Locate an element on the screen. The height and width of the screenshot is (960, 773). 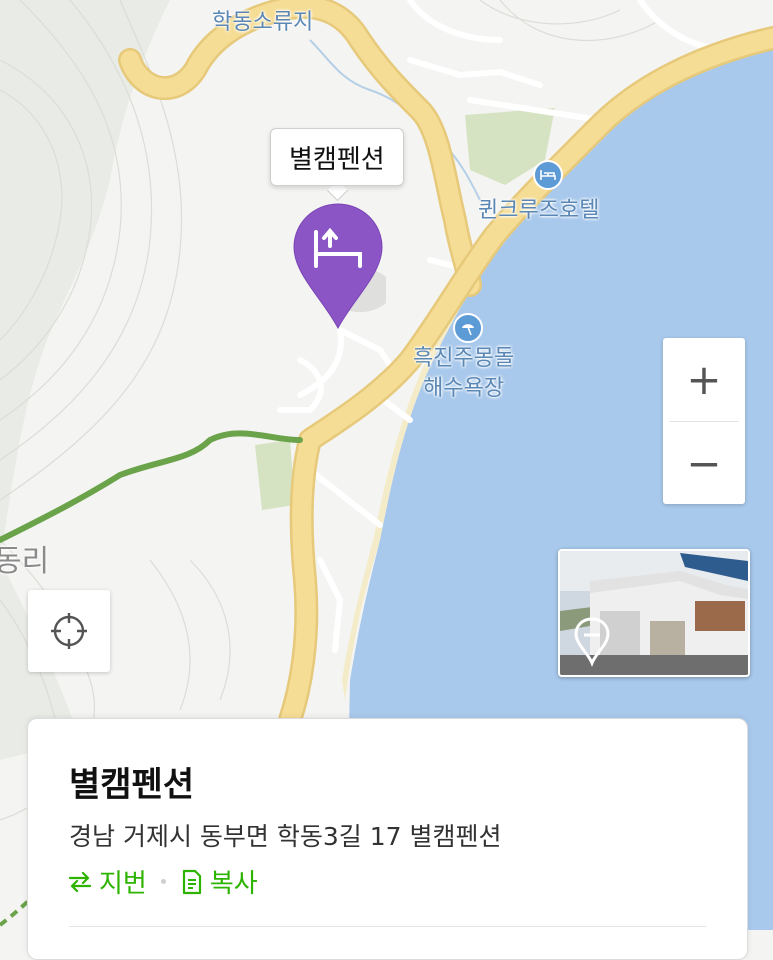
place-address: 경남 거제시 동부면 학동3길 17 별캠펜션 is located at coordinates (285, 836).